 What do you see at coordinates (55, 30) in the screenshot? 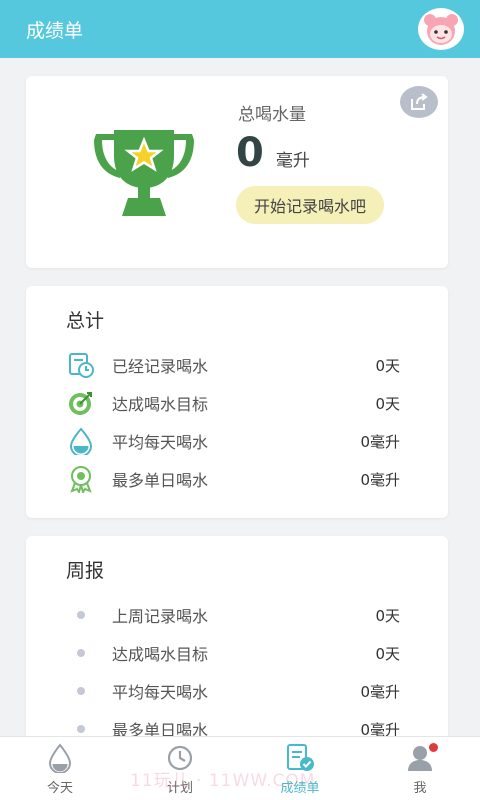
I see `page-title: 成绩单` at bounding box center [55, 30].